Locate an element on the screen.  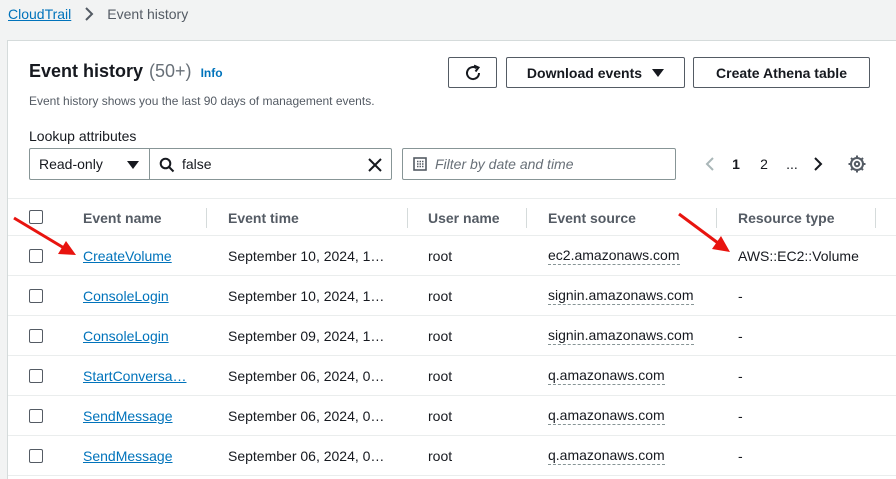
date-filter-input: Filter by date and time is located at coordinates (539, 164).